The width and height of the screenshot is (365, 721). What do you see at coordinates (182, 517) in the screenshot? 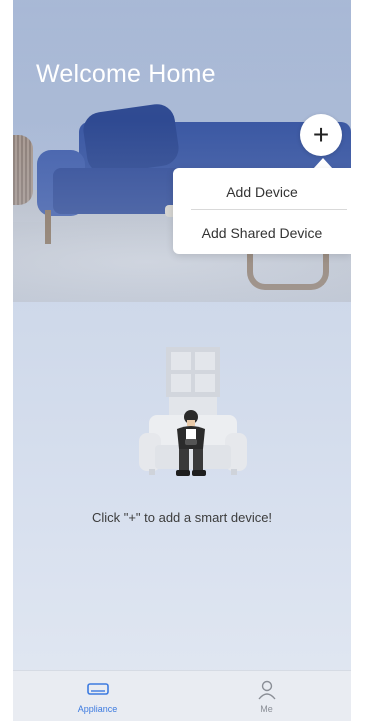
I see `empty-state-message: Click "+" to add a smart device!` at bounding box center [182, 517].